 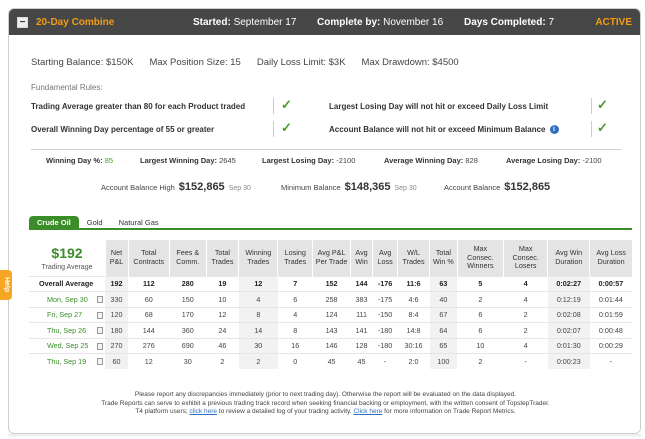 What do you see at coordinates (610, 299) in the screenshot?
I see `table-cell: 0:01:44` at bounding box center [610, 299].